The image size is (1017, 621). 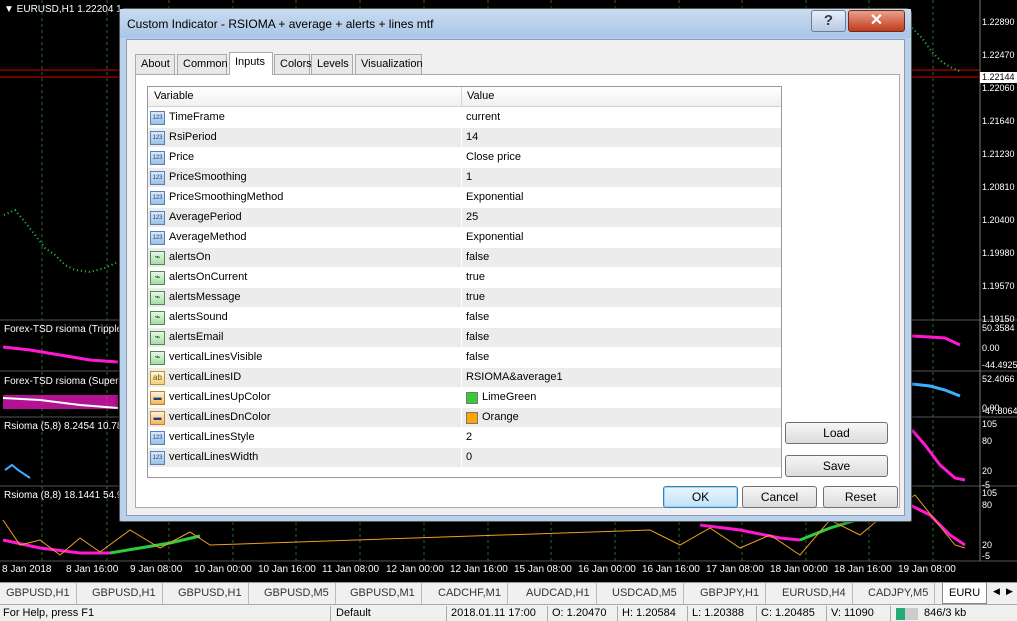 What do you see at coordinates (828, 21) in the screenshot?
I see `help-button: ?` at bounding box center [828, 21].